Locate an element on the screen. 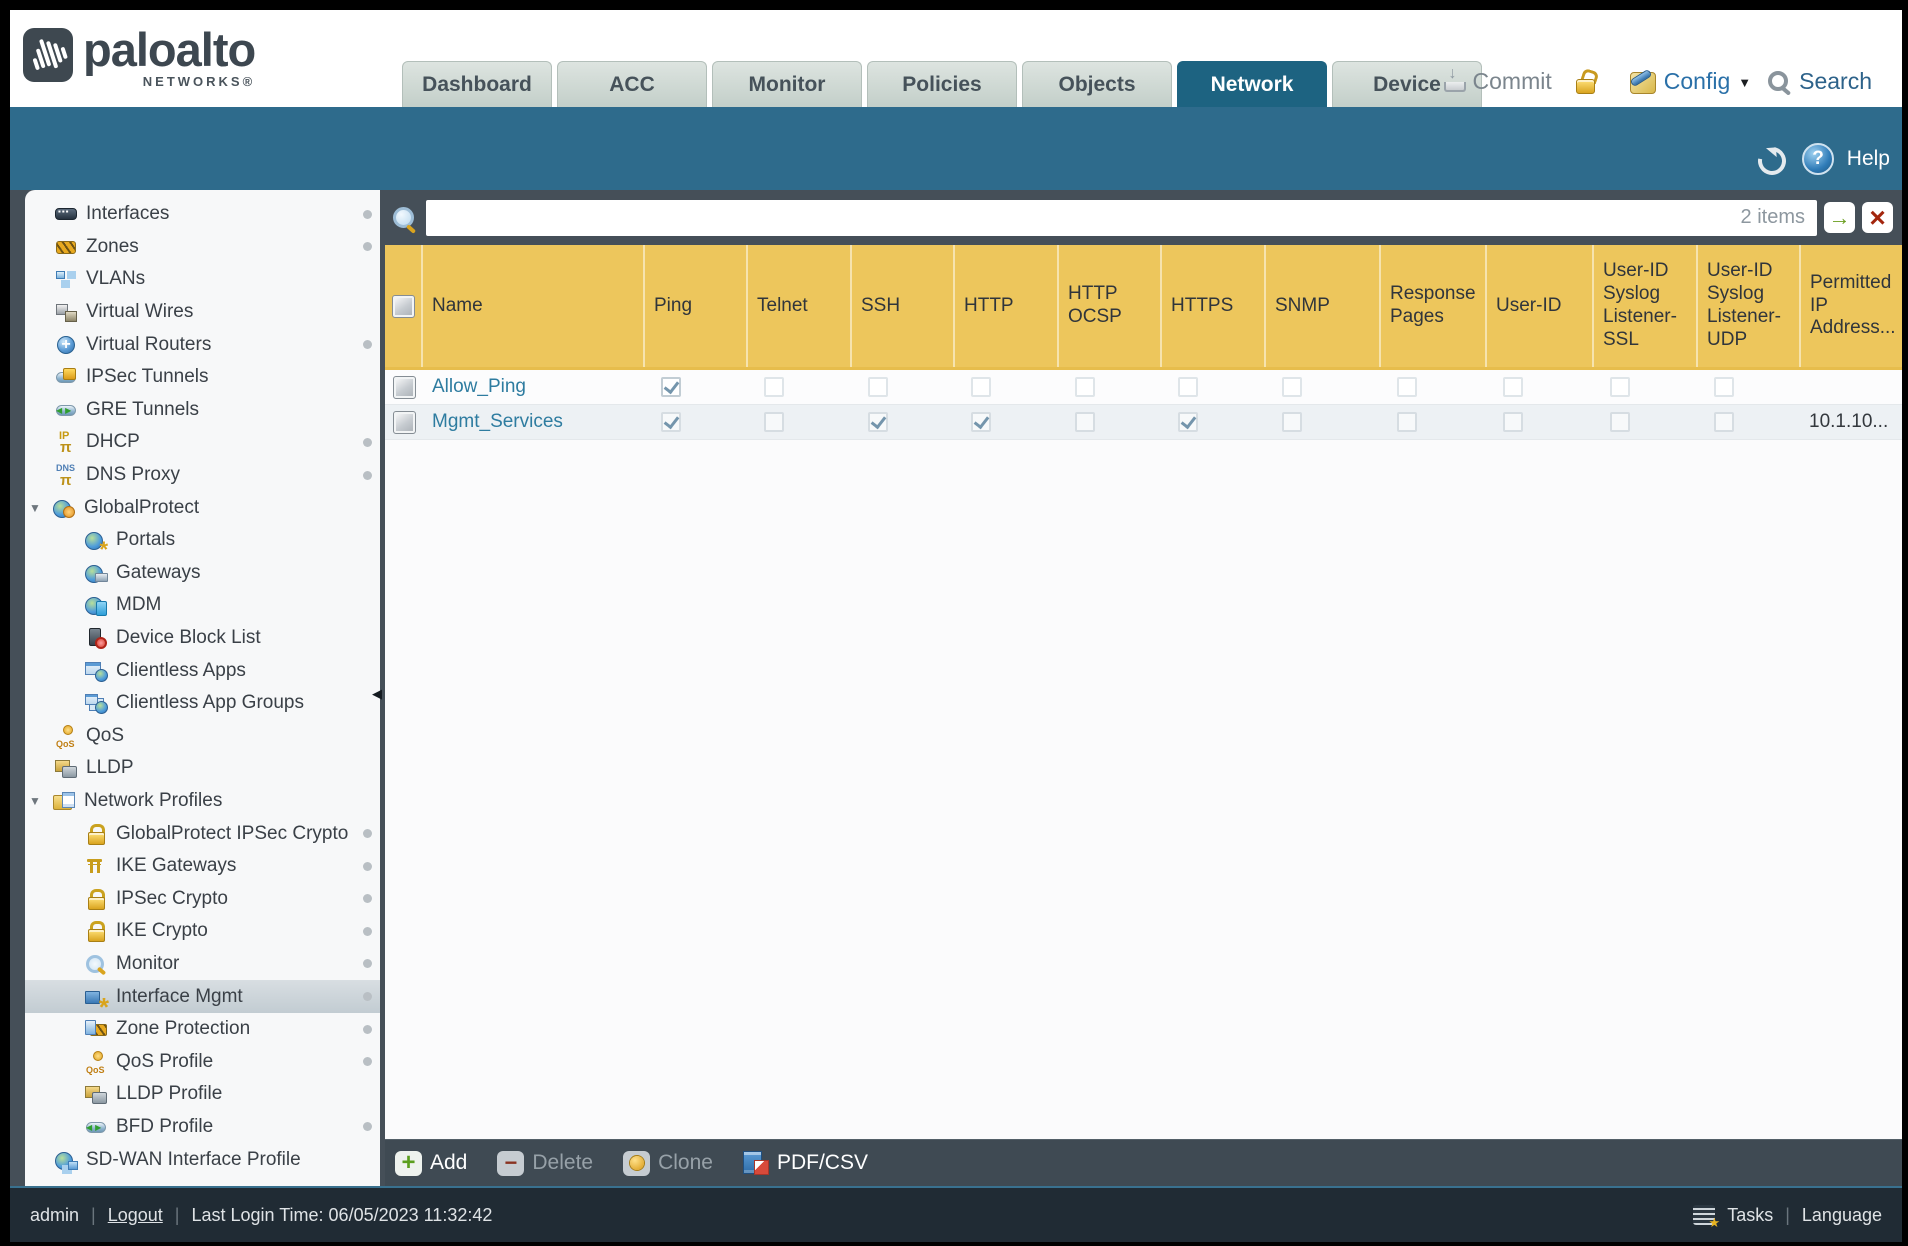  col-header-label: SSH is located at coordinates (881, 305).